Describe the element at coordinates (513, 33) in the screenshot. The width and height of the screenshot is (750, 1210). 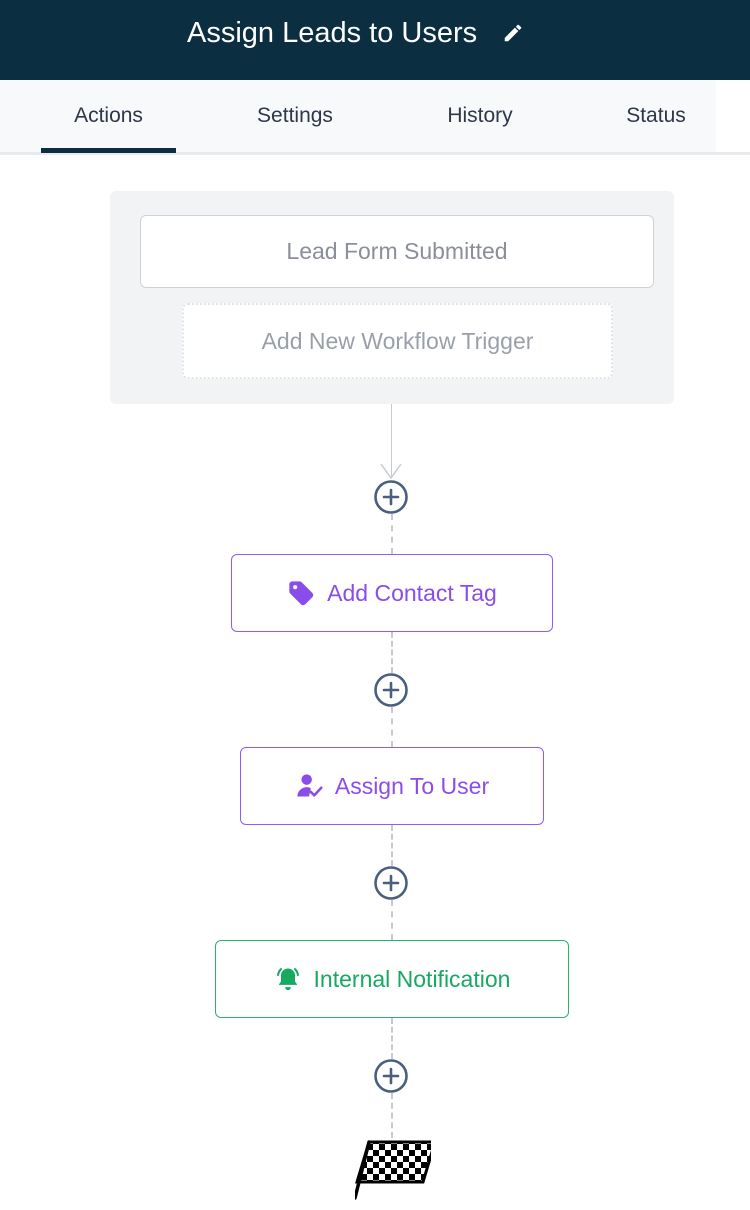
I see `pencil-icon` at that location.